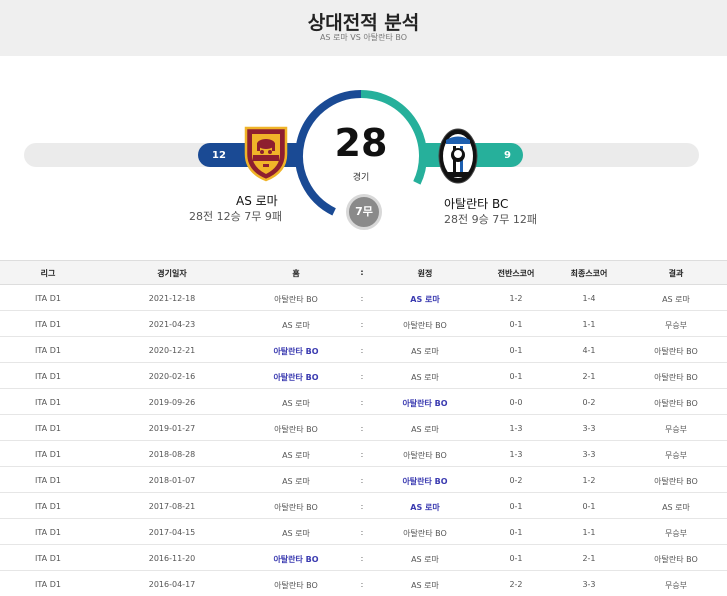 The width and height of the screenshot is (727, 596). I want to click on page-subtitle: AS 로마 VS 아탈란타 BO, so click(363, 37).